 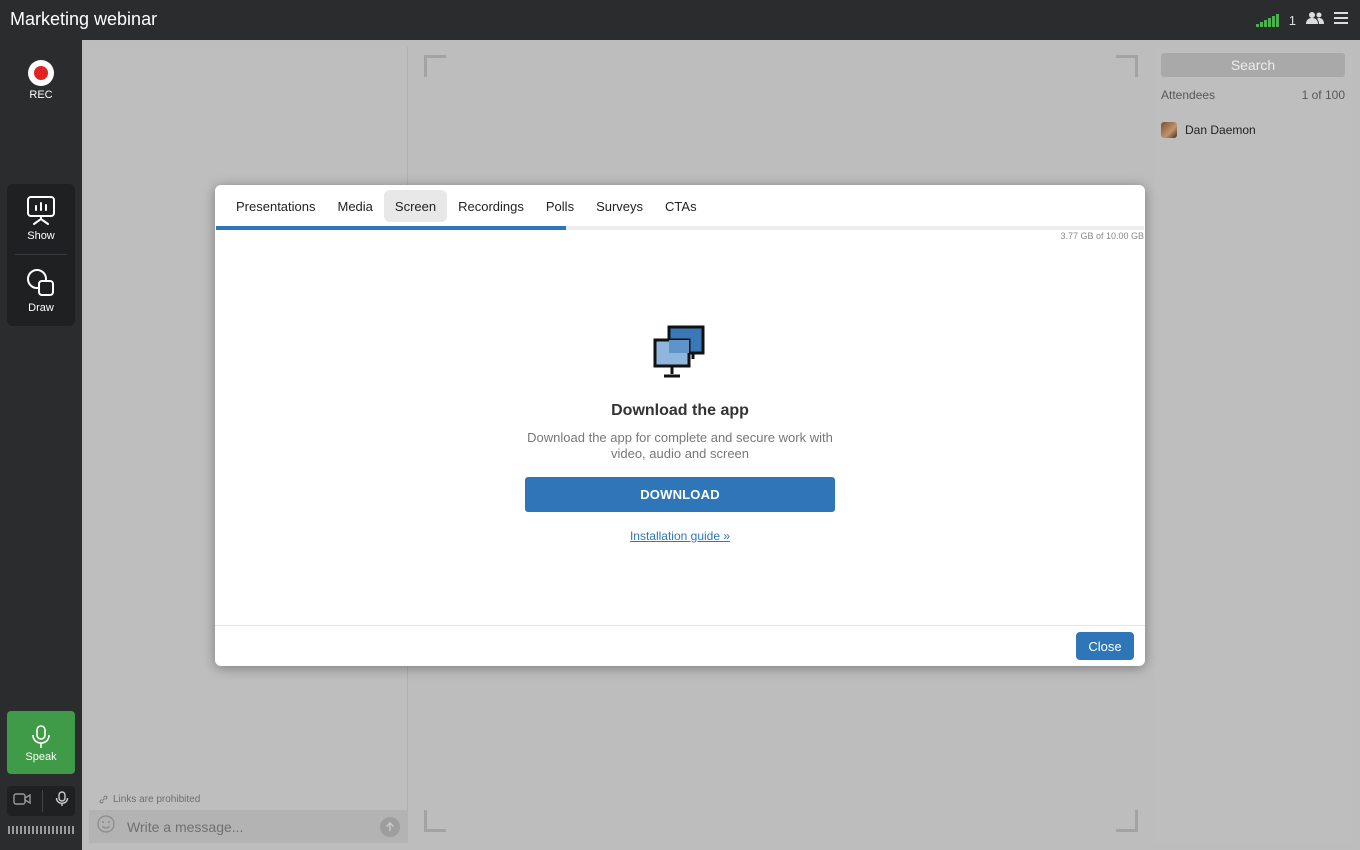 What do you see at coordinates (680, 494) in the screenshot?
I see `download-button: DOWNLOAD` at bounding box center [680, 494].